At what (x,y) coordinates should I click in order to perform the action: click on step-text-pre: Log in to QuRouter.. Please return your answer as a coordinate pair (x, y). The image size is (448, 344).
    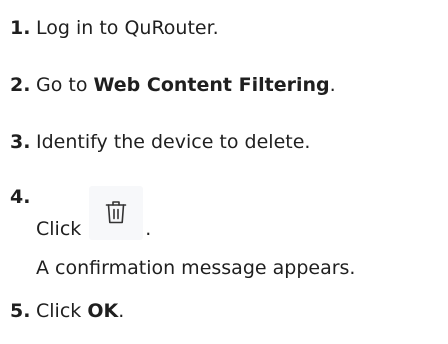
    Looking at the image, I should click on (127, 28).